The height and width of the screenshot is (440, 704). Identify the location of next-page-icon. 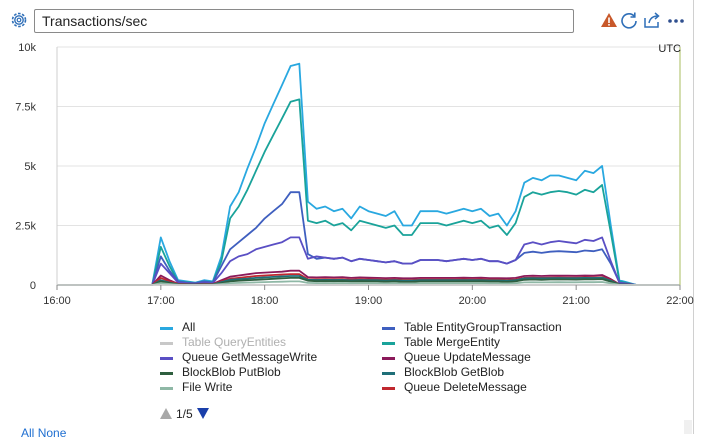
(203, 413).